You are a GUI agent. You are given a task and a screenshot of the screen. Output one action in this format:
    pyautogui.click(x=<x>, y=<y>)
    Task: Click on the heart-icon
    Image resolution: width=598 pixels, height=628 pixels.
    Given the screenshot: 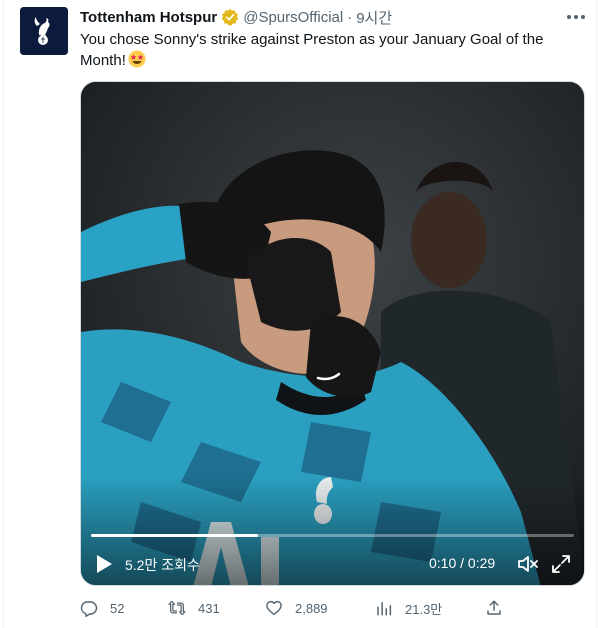 What is the action you would take?
    pyautogui.click(x=274, y=608)
    